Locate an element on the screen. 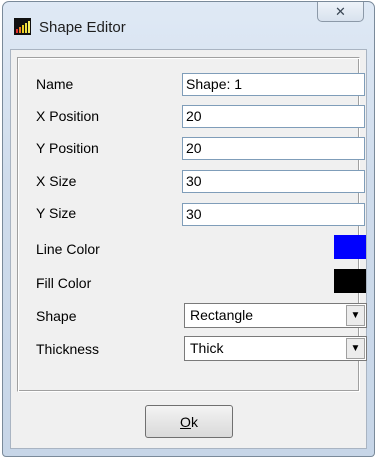 This screenshot has width=379, height=461. ok-mnemonic: O is located at coordinates (185, 421).